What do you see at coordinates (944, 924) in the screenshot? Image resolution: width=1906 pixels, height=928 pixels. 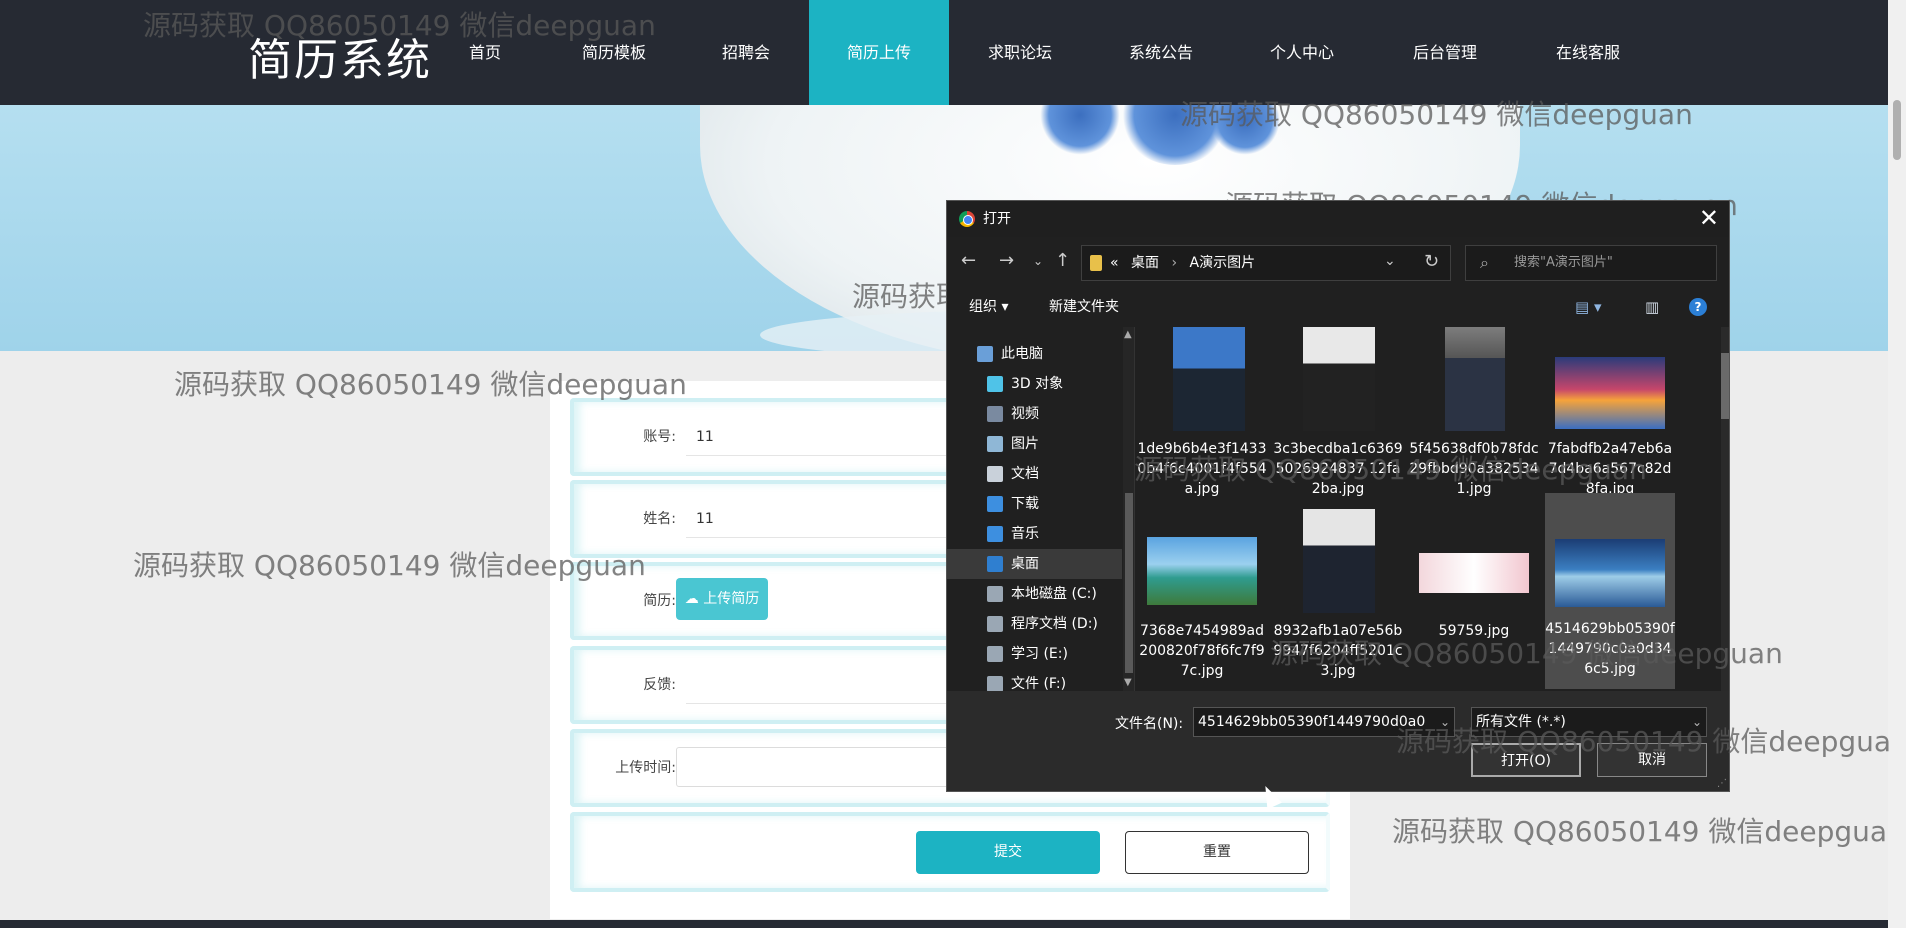 I see `bottom-strip` at bounding box center [944, 924].